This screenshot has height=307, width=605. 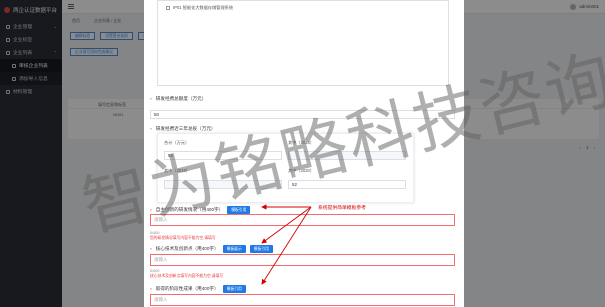 What do you see at coordinates (234, 249) in the screenshot?
I see `core-tech-template-show-button: 模板展示` at bounding box center [234, 249].